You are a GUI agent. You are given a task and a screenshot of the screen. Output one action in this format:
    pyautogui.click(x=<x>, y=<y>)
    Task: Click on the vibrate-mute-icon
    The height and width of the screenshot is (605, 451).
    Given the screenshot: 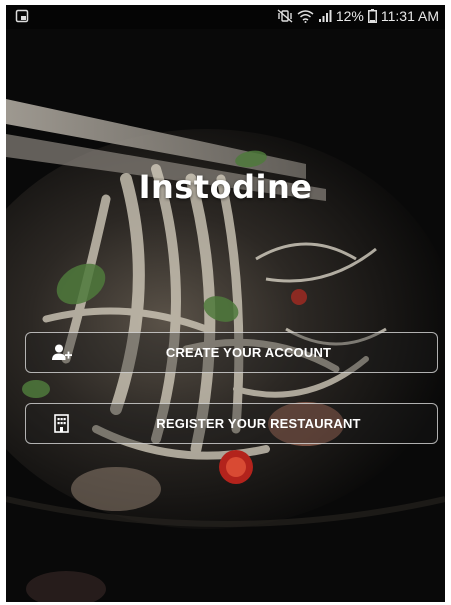 What is the action you would take?
    pyautogui.click(x=285, y=16)
    